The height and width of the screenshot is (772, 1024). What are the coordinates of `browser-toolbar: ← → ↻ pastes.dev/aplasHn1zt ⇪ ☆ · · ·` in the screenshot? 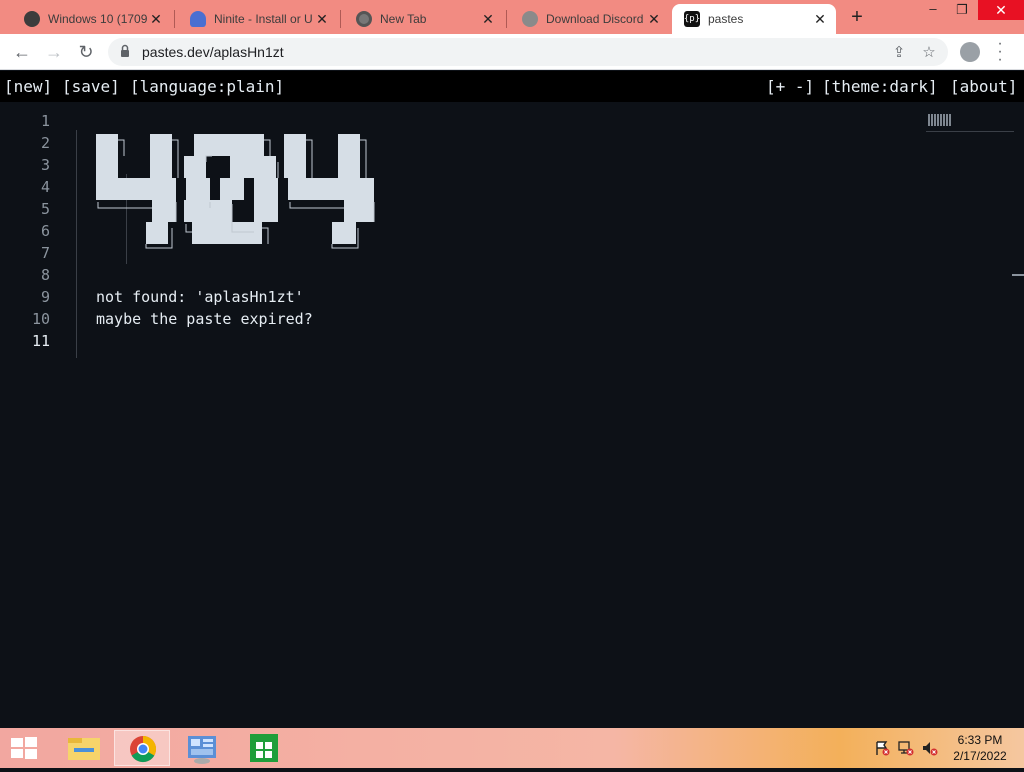 It's located at (512, 52).